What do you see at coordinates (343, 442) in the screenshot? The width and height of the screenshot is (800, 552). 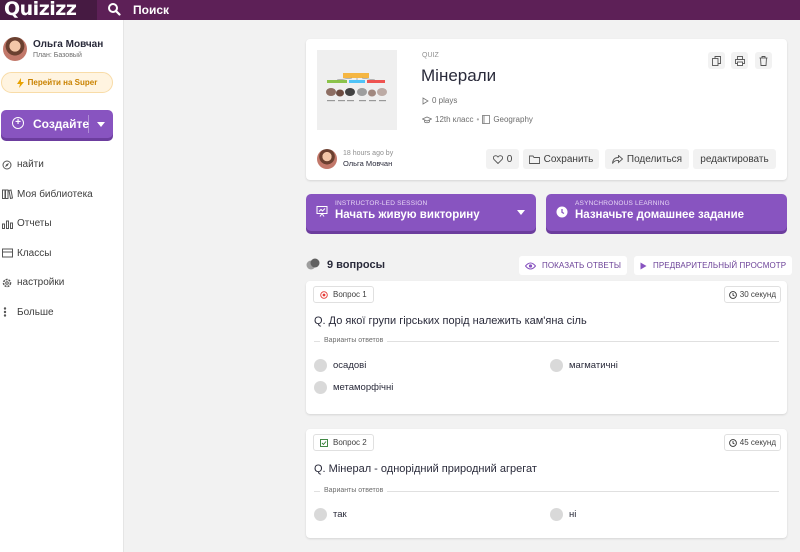 I see `question-number: Вопрос 2` at bounding box center [343, 442].